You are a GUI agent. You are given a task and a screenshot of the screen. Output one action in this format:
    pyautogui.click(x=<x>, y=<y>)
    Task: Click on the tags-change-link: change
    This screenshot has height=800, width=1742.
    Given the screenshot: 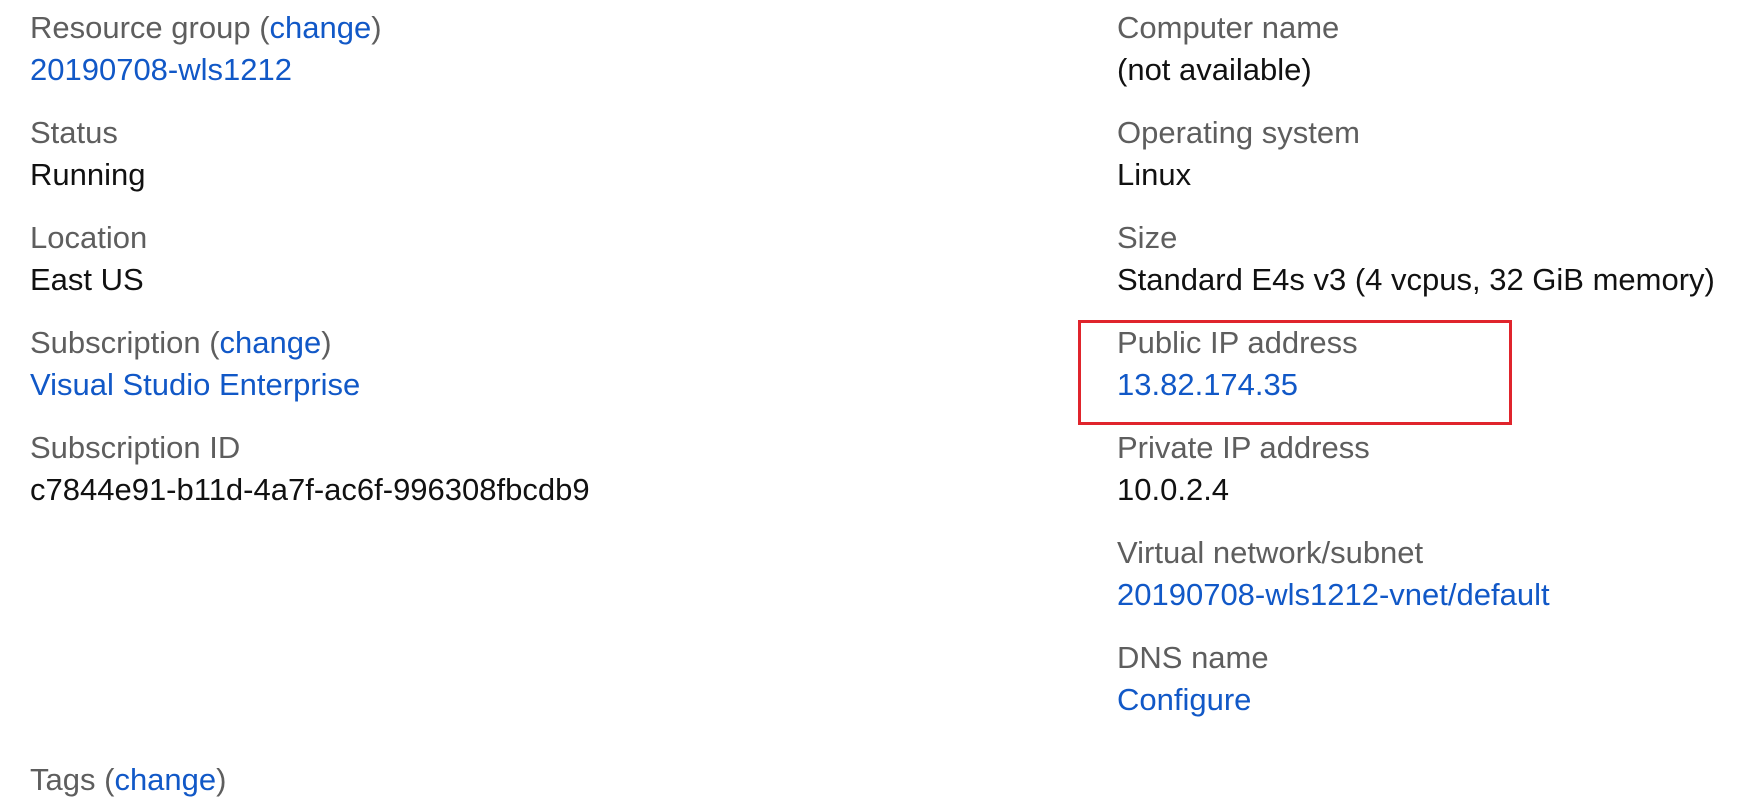 What is the action you would take?
    pyautogui.click(x=165, y=779)
    